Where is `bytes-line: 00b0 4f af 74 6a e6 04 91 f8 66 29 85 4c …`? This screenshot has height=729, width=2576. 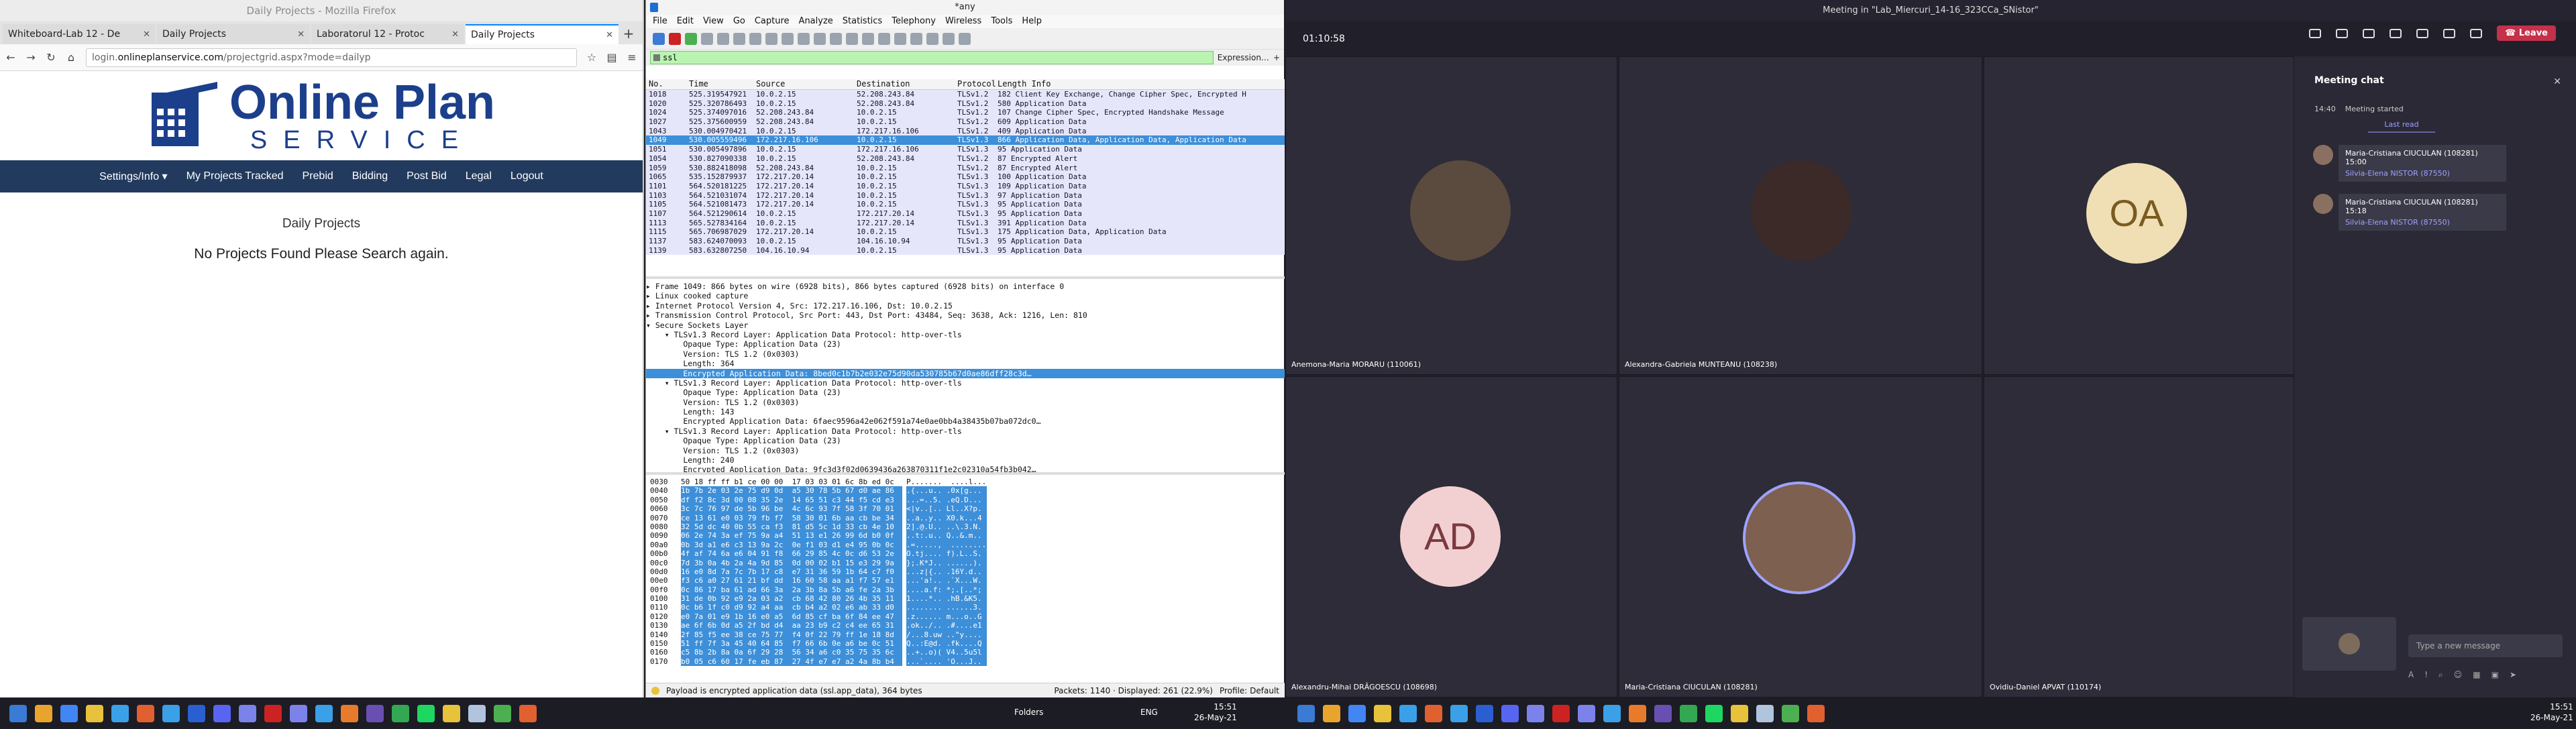
bytes-line: 00b0 4f af 74 6a e6 04 91 f8 66 29 85 4c … is located at coordinates (967, 554).